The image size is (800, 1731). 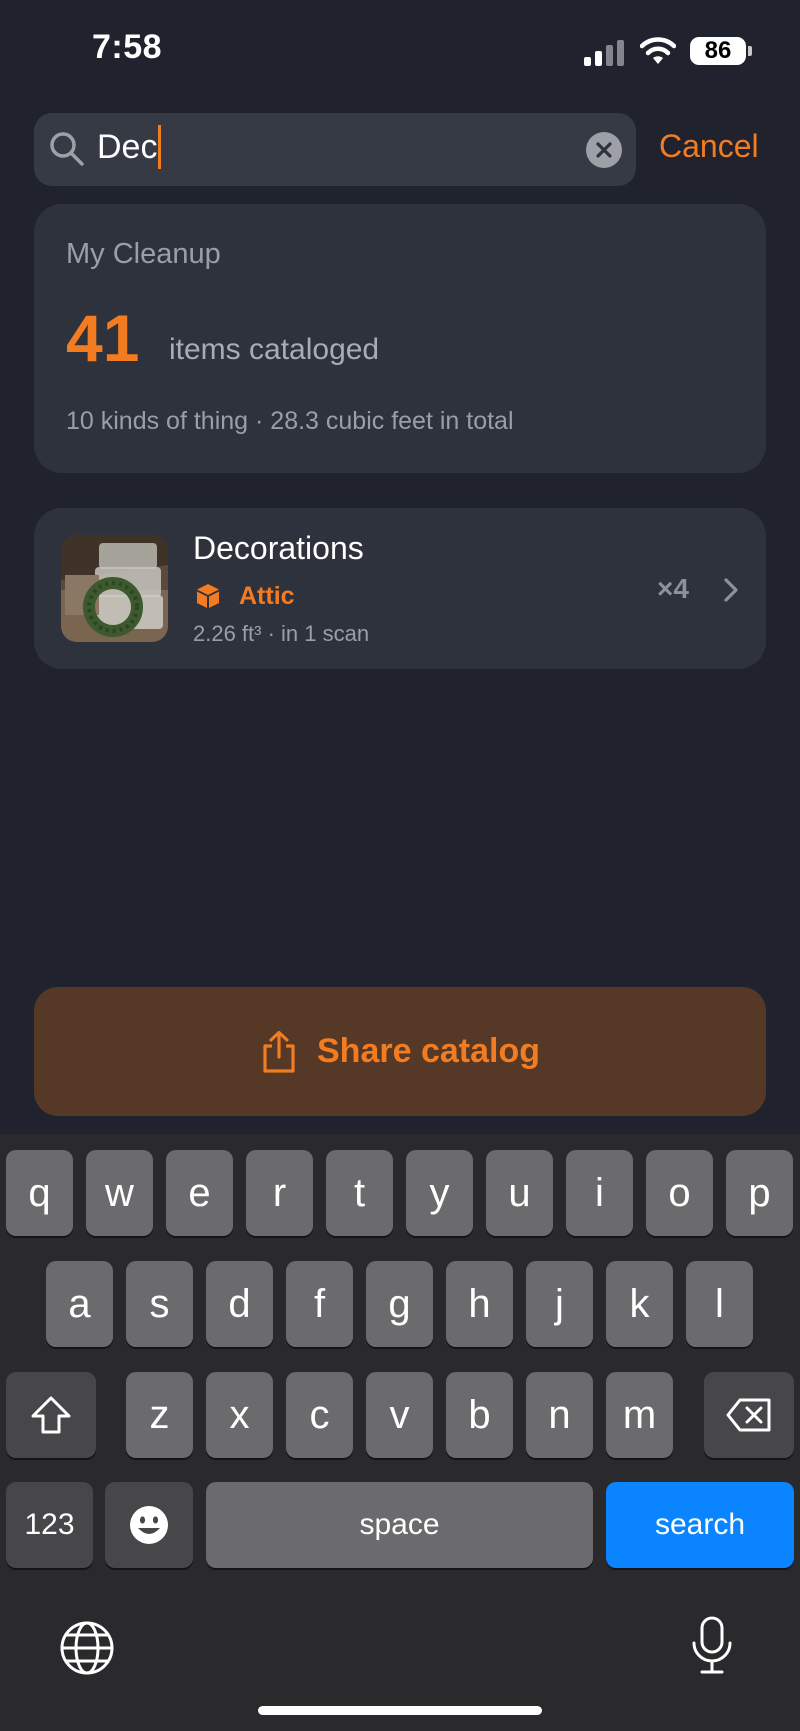 What do you see at coordinates (127, 47) in the screenshot?
I see `status-time: 7:58` at bounding box center [127, 47].